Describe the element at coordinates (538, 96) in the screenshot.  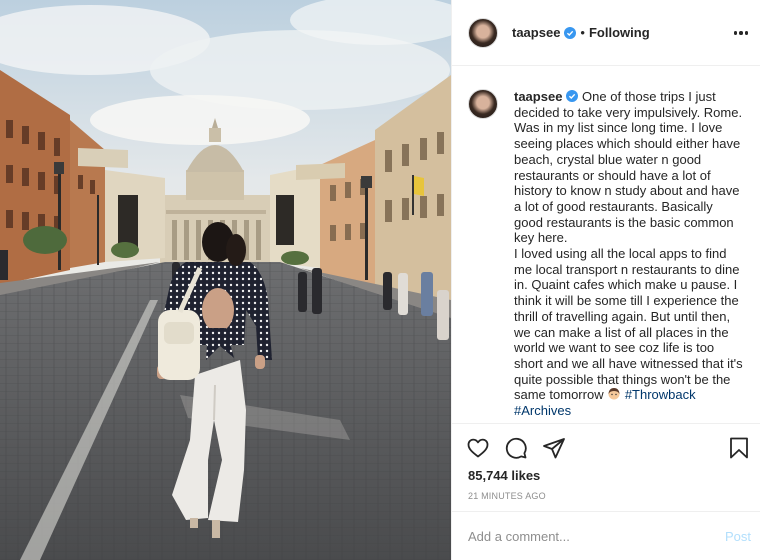
I see `caption-username: taapsee` at that location.